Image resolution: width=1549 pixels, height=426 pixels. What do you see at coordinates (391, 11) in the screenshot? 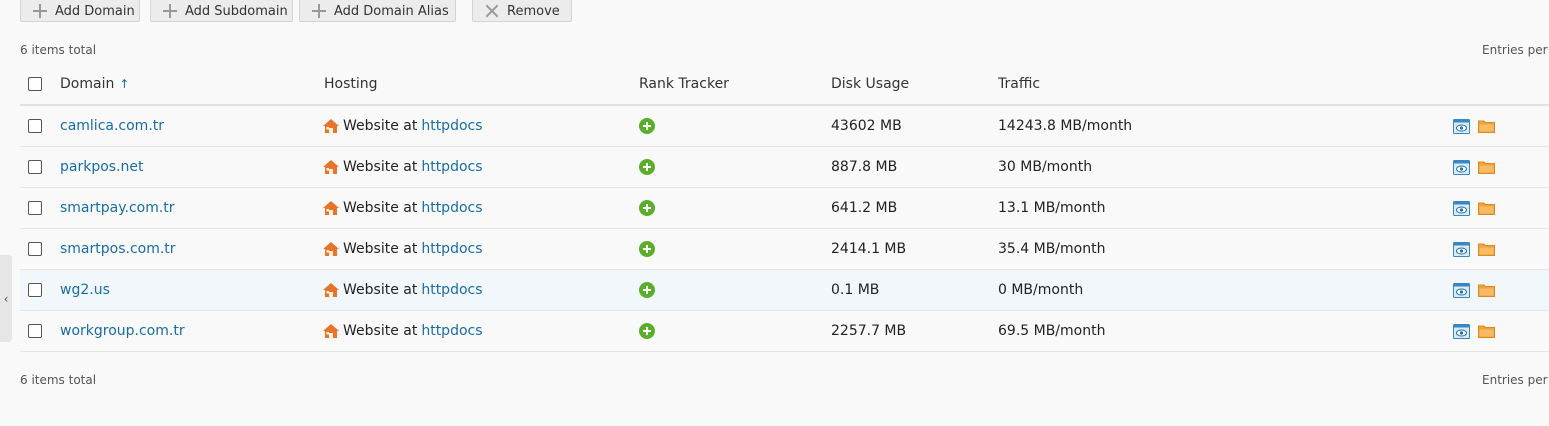
I see `add-domain-alias-label: Add Domain Alias` at bounding box center [391, 11].